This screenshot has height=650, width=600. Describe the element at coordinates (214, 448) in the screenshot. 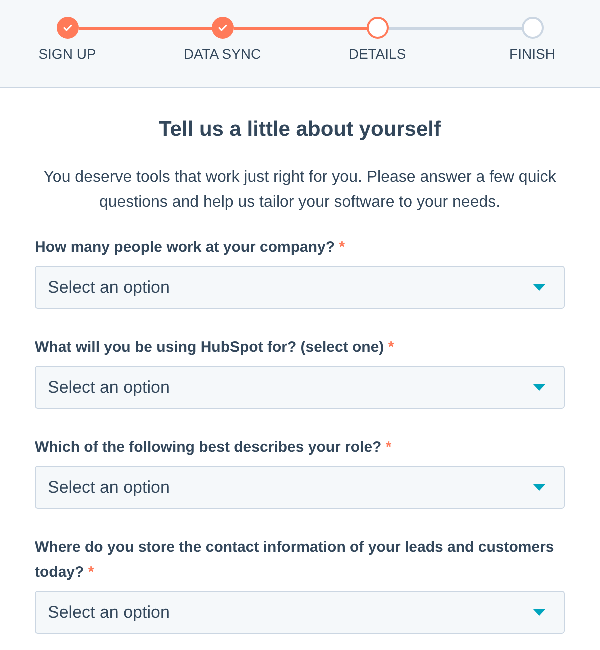

I see `question-label: Which of the following best describes your role? *` at that location.